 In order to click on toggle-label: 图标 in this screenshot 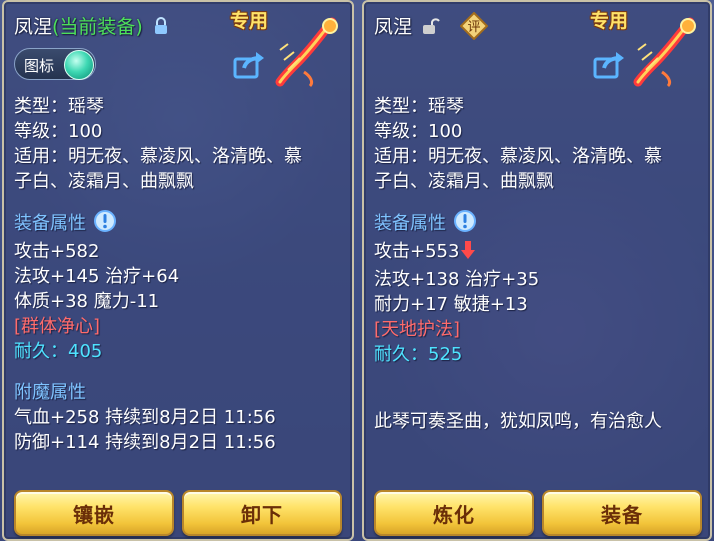, I will do `click(39, 66)`.